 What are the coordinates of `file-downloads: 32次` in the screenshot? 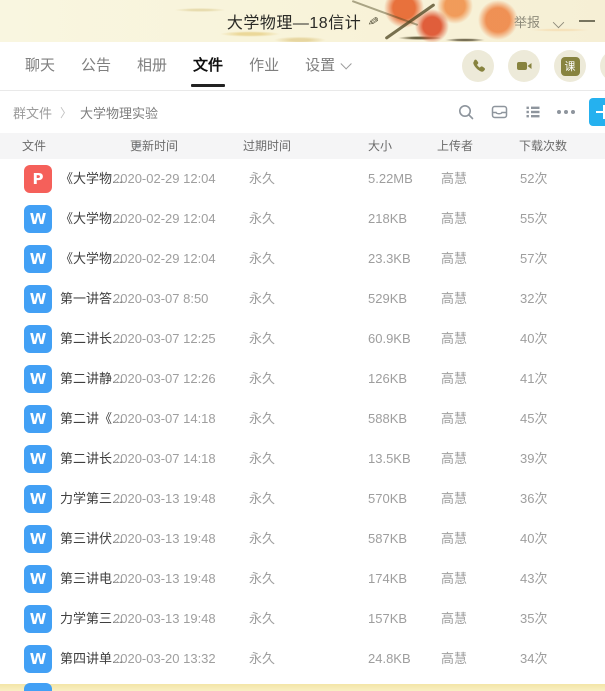 It's located at (534, 298).